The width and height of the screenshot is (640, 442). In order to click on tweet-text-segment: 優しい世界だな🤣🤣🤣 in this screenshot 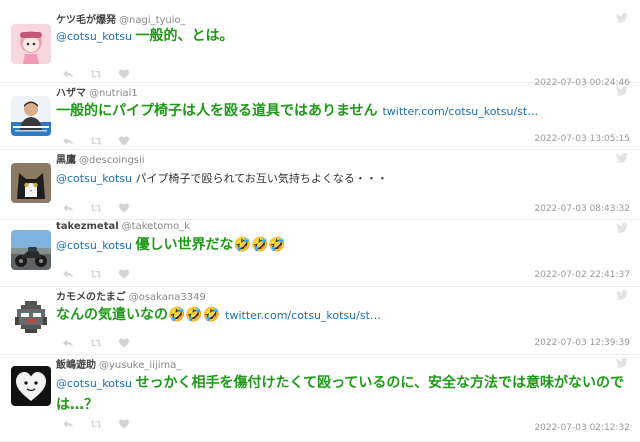, I will do `click(210, 245)`.